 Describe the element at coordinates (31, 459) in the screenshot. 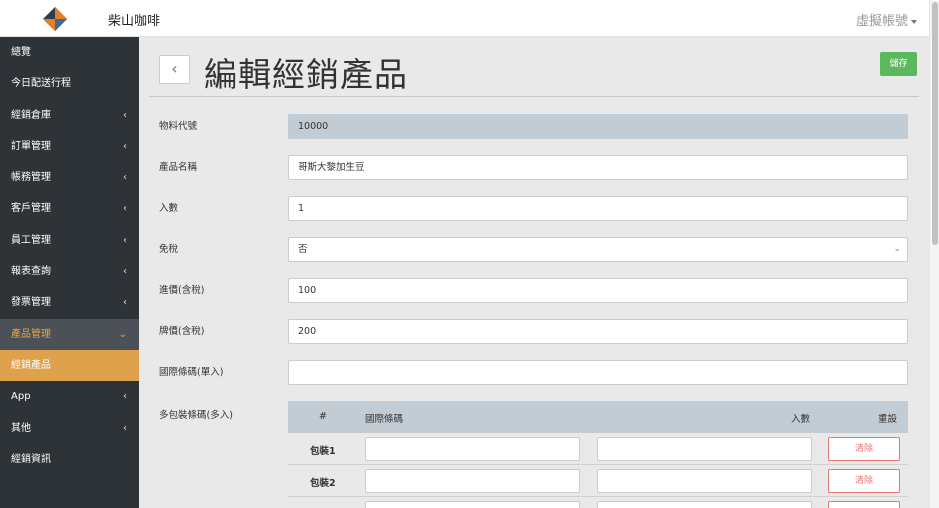

I see `sidebar-item-label: 經銷資訊` at that location.